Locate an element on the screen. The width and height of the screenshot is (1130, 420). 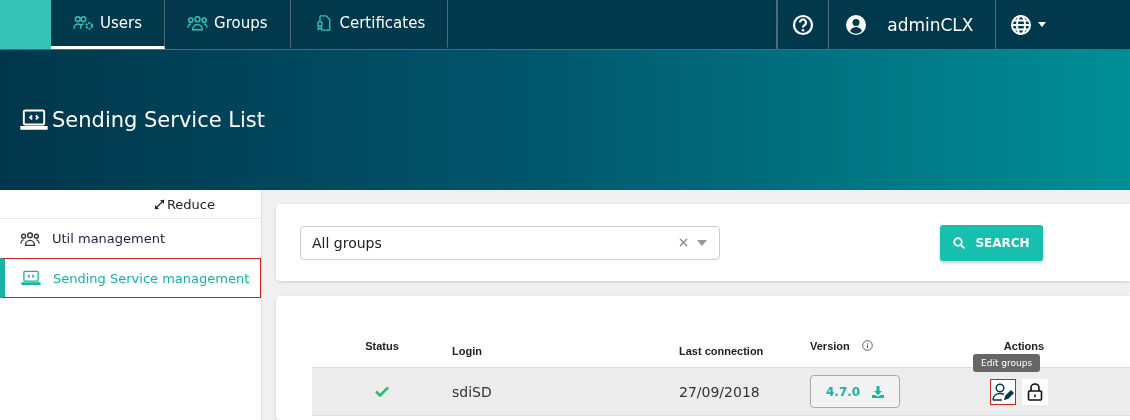
users-gear-icon is located at coordinates (83, 23).